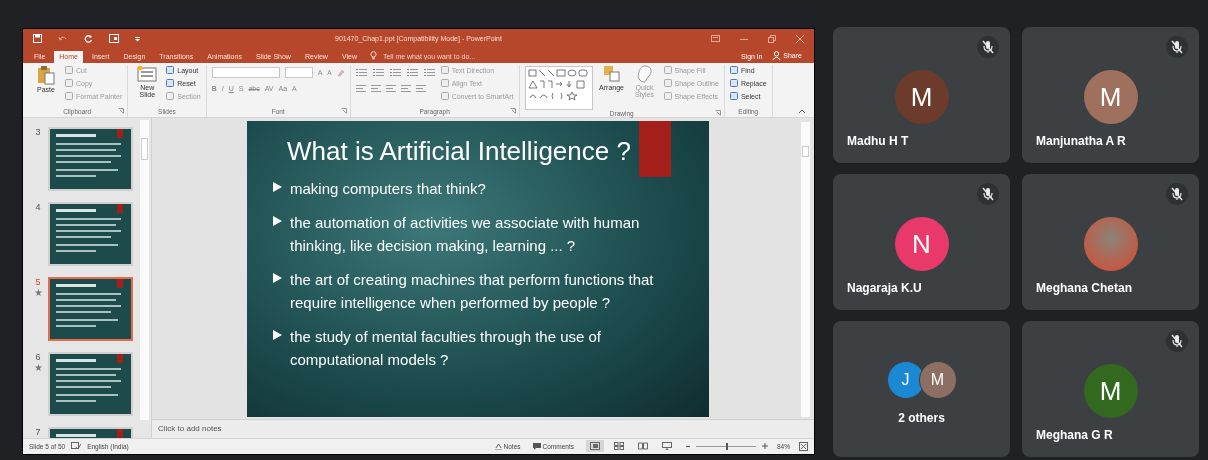 The width and height of the screenshot is (1208, 460). I want to click on comment-icon, so click(536, 446).